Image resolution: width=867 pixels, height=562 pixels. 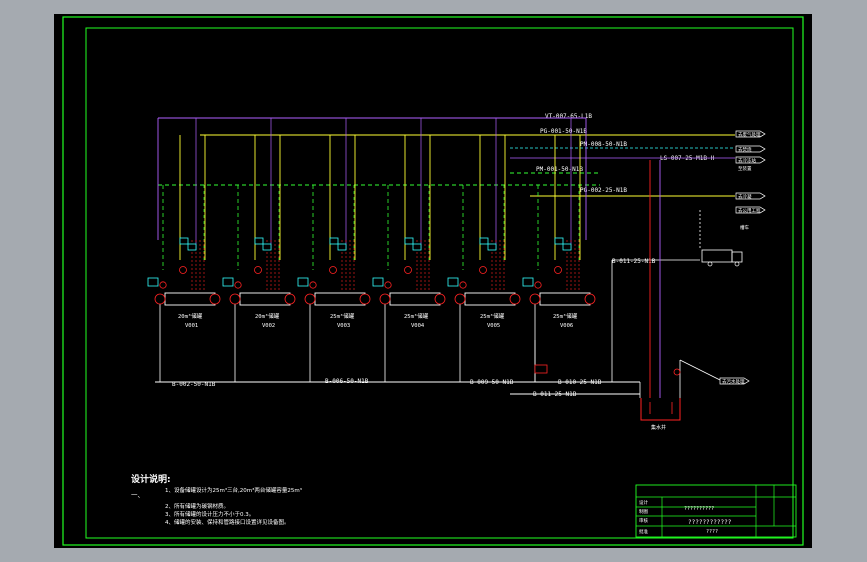 What do you see at coordinates (658, 427) in the screenshot?
I see `pit-label: 集水井` at bounding box center [658, 427].